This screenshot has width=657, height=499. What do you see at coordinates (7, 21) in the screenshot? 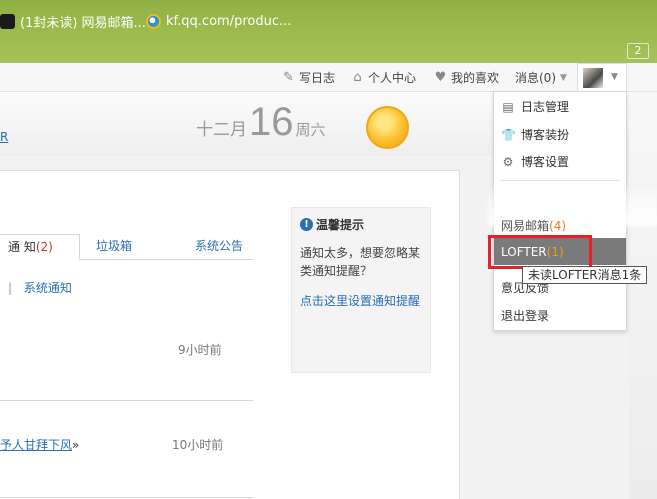
I see `mail-favicon-icon` at bounding box center [7, 21].